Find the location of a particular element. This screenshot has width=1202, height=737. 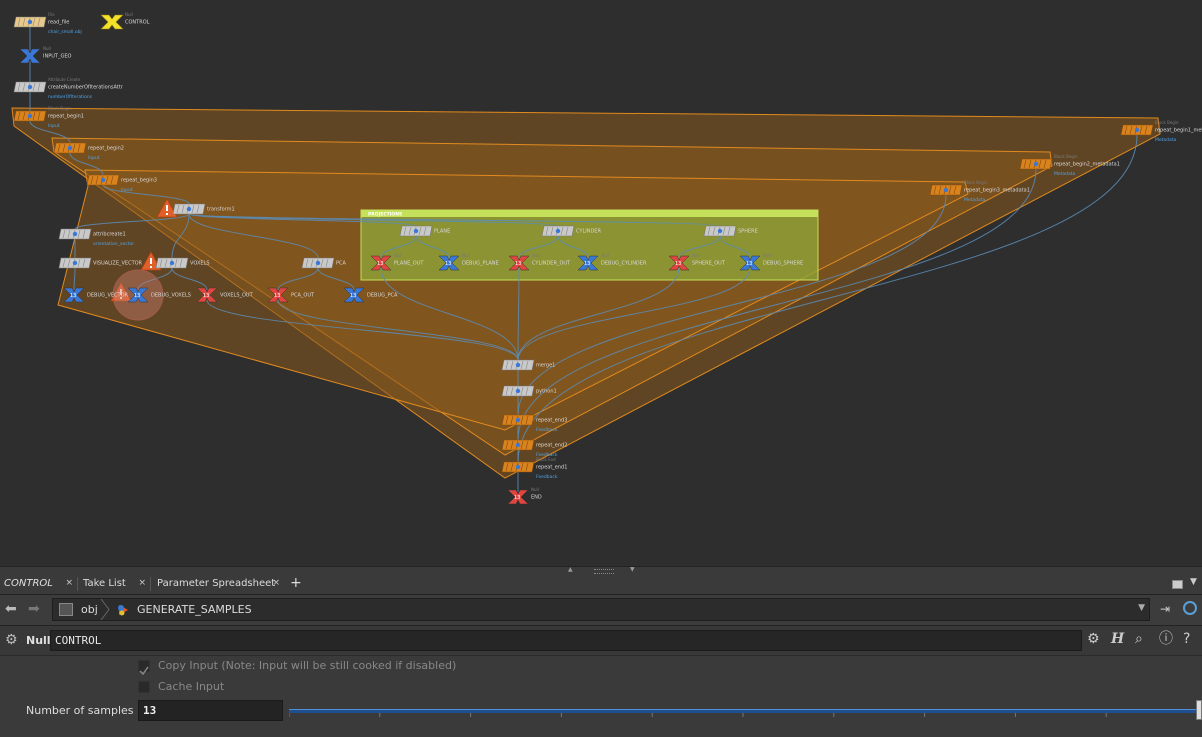

node-type-text: File is located at coordinates (51, 14).